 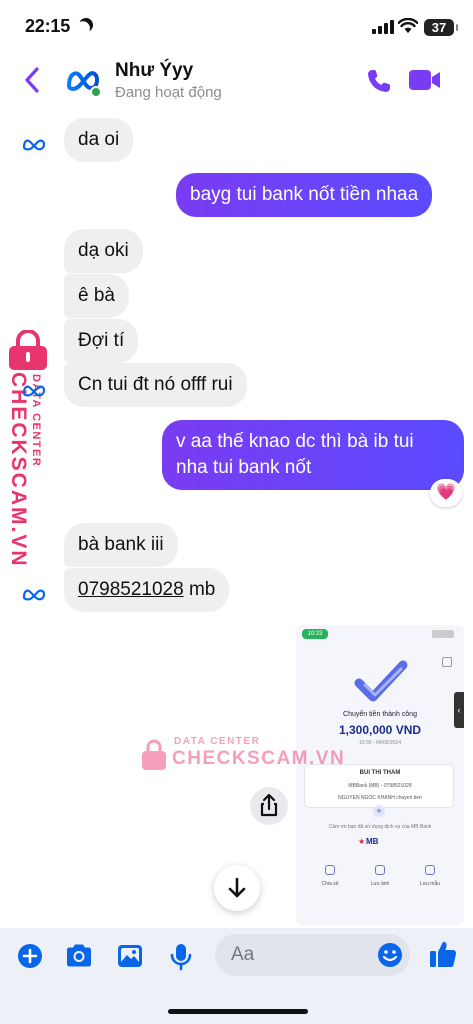 What do you see at coordinates (103, 251) in the screenshot?
I see `message-bubble-incoming: dạ oki` at bounding box center [103, 251].